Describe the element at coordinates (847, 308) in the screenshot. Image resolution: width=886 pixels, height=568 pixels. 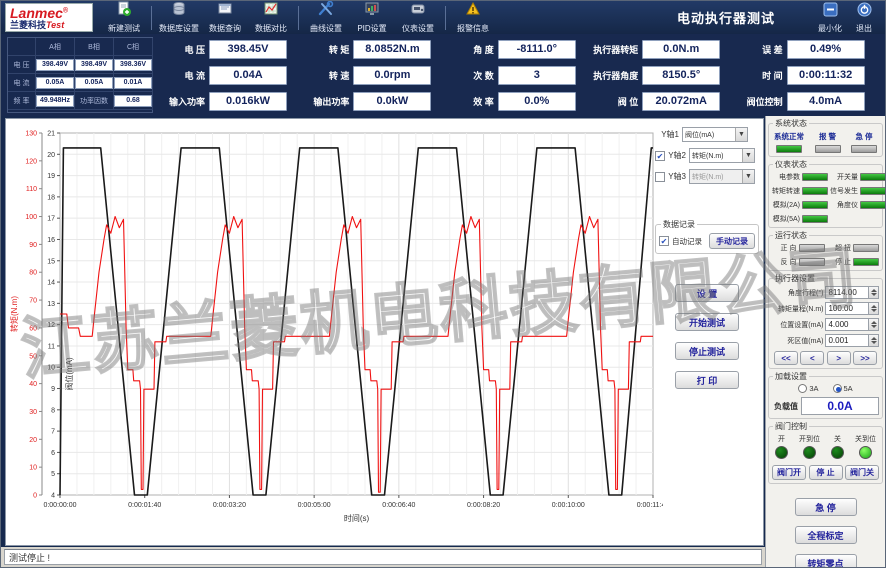
I see `torque-range-input: 100.00` at that location.